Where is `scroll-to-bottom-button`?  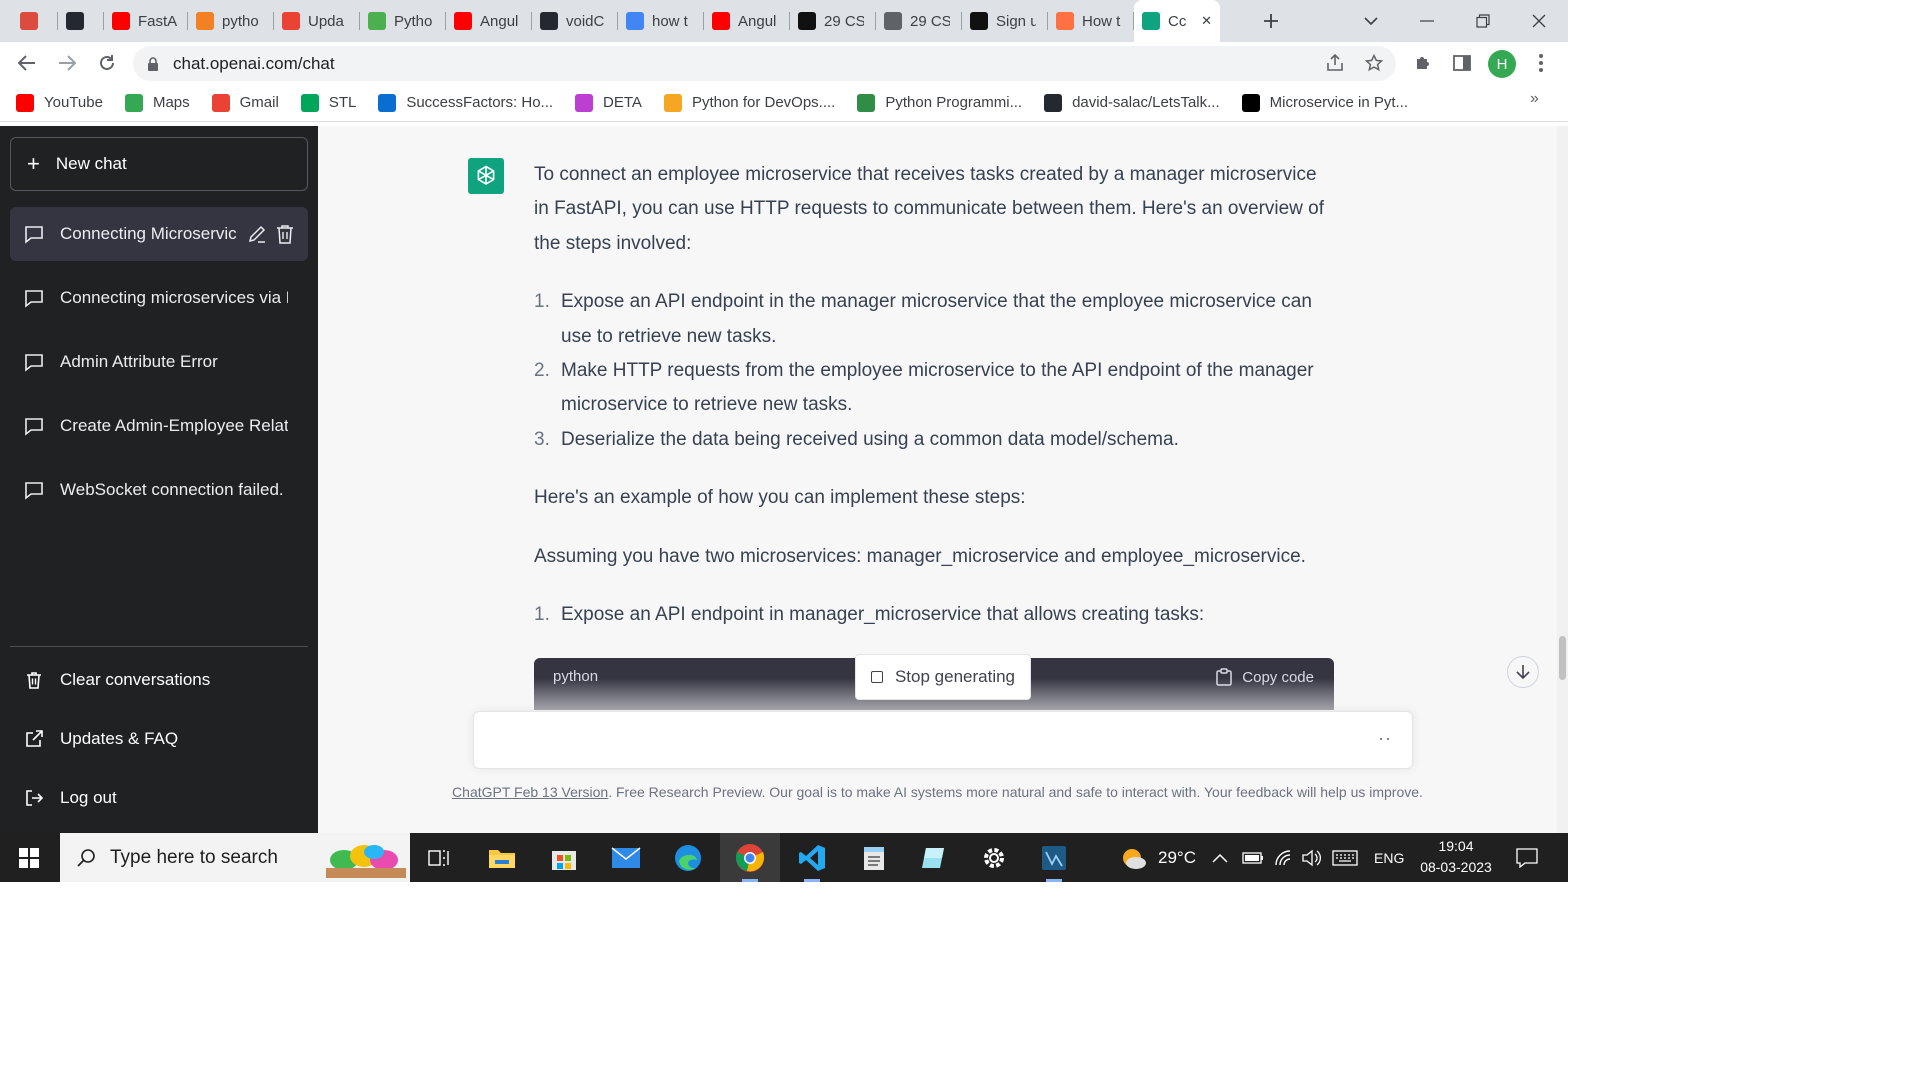 scroll-to-bottom-button is located at coordinates (1523, 672).